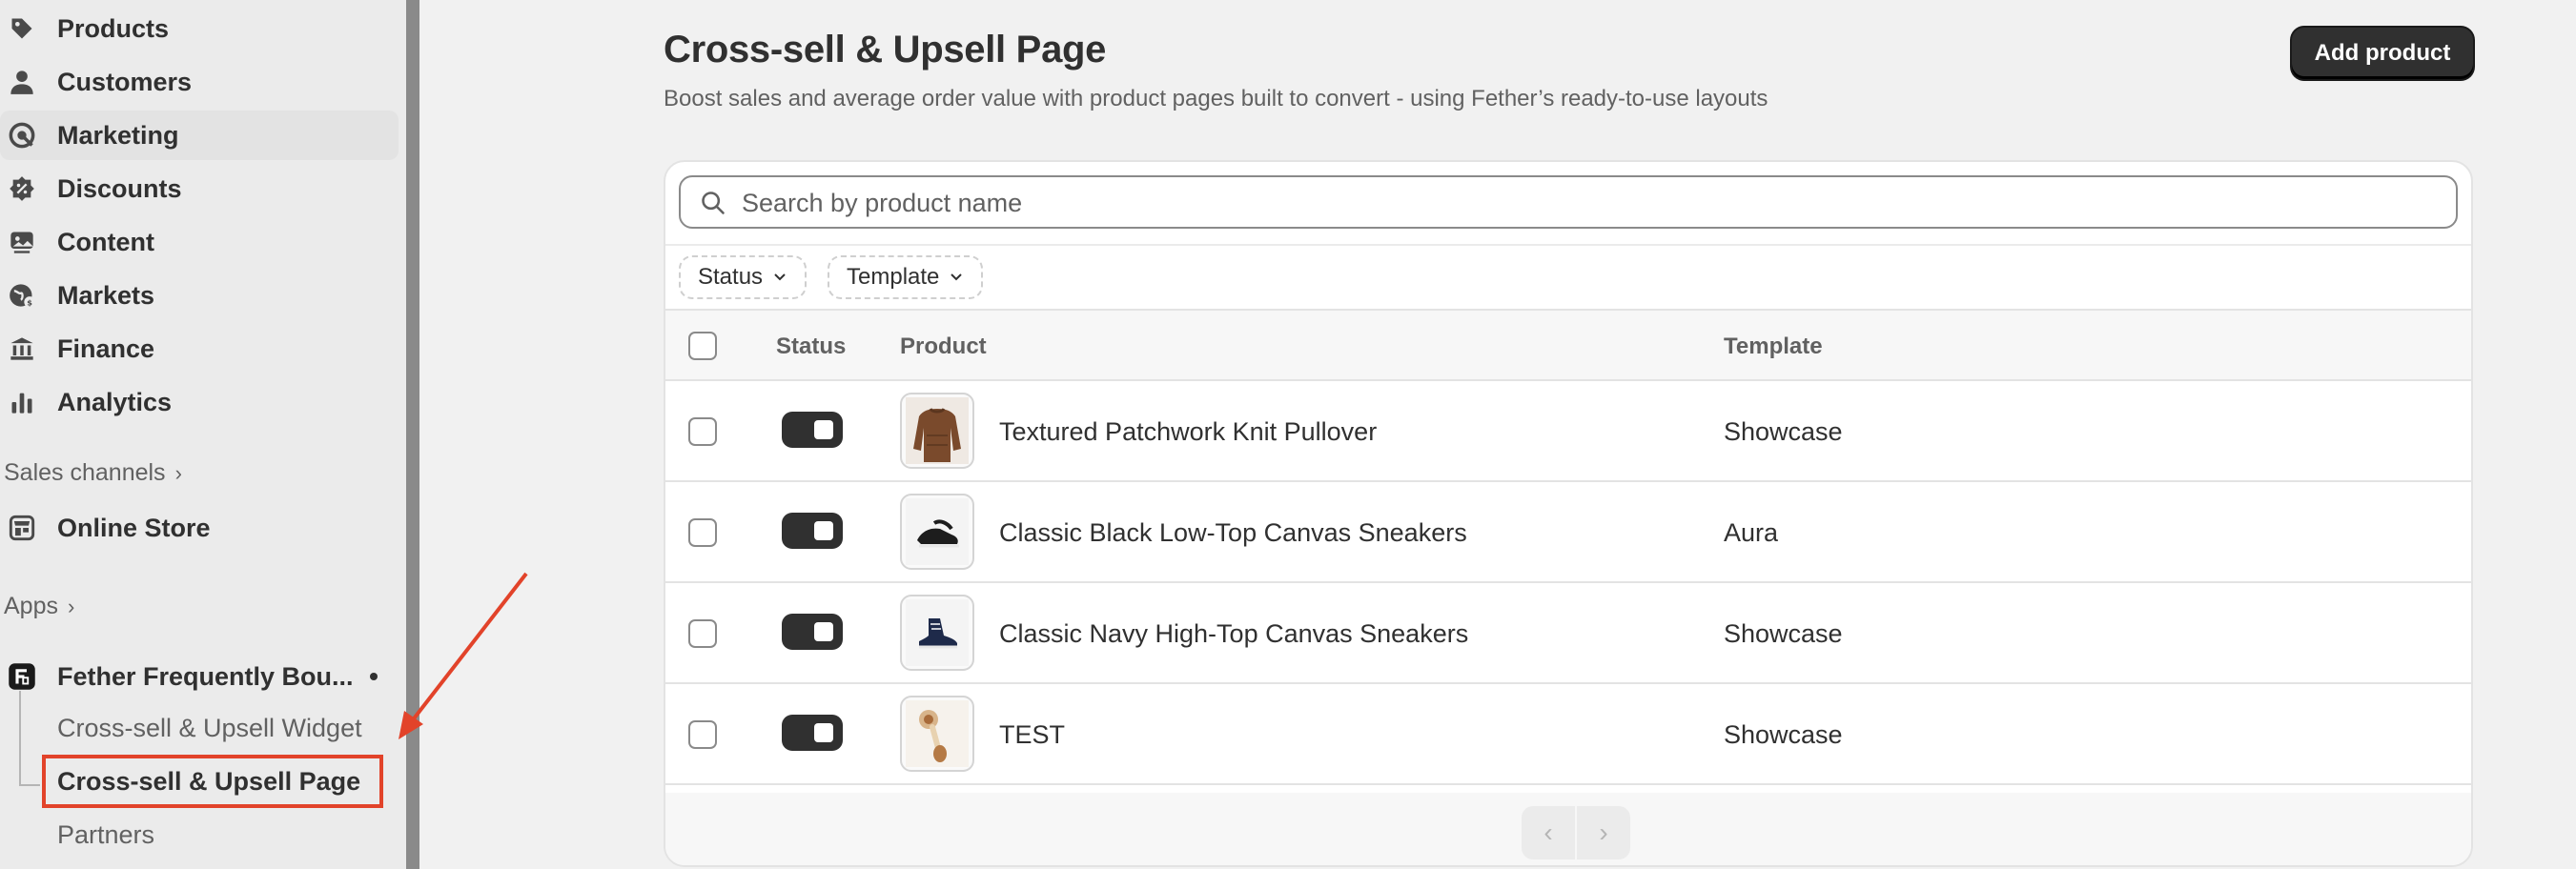  I want to click on column-header-template: Template, so click(1773, 346).